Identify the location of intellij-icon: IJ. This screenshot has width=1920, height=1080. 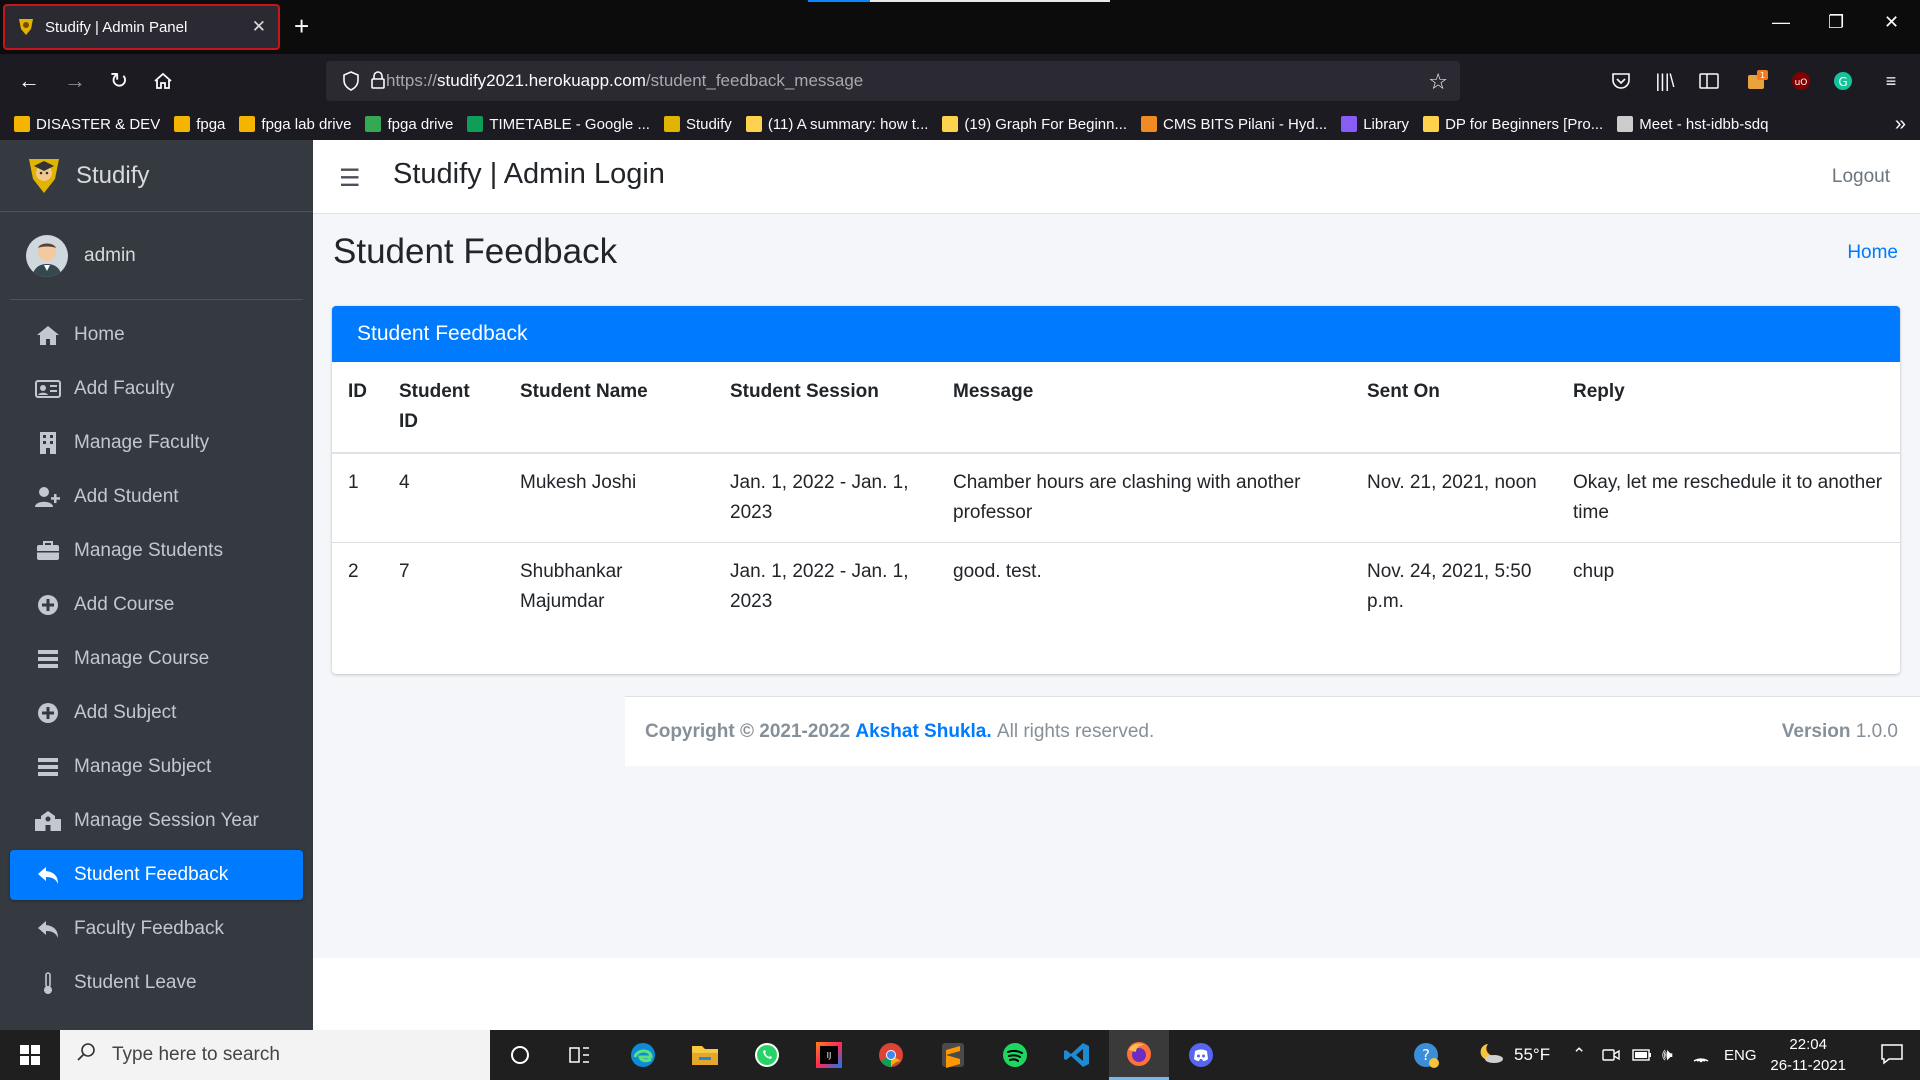
(829, 1055).